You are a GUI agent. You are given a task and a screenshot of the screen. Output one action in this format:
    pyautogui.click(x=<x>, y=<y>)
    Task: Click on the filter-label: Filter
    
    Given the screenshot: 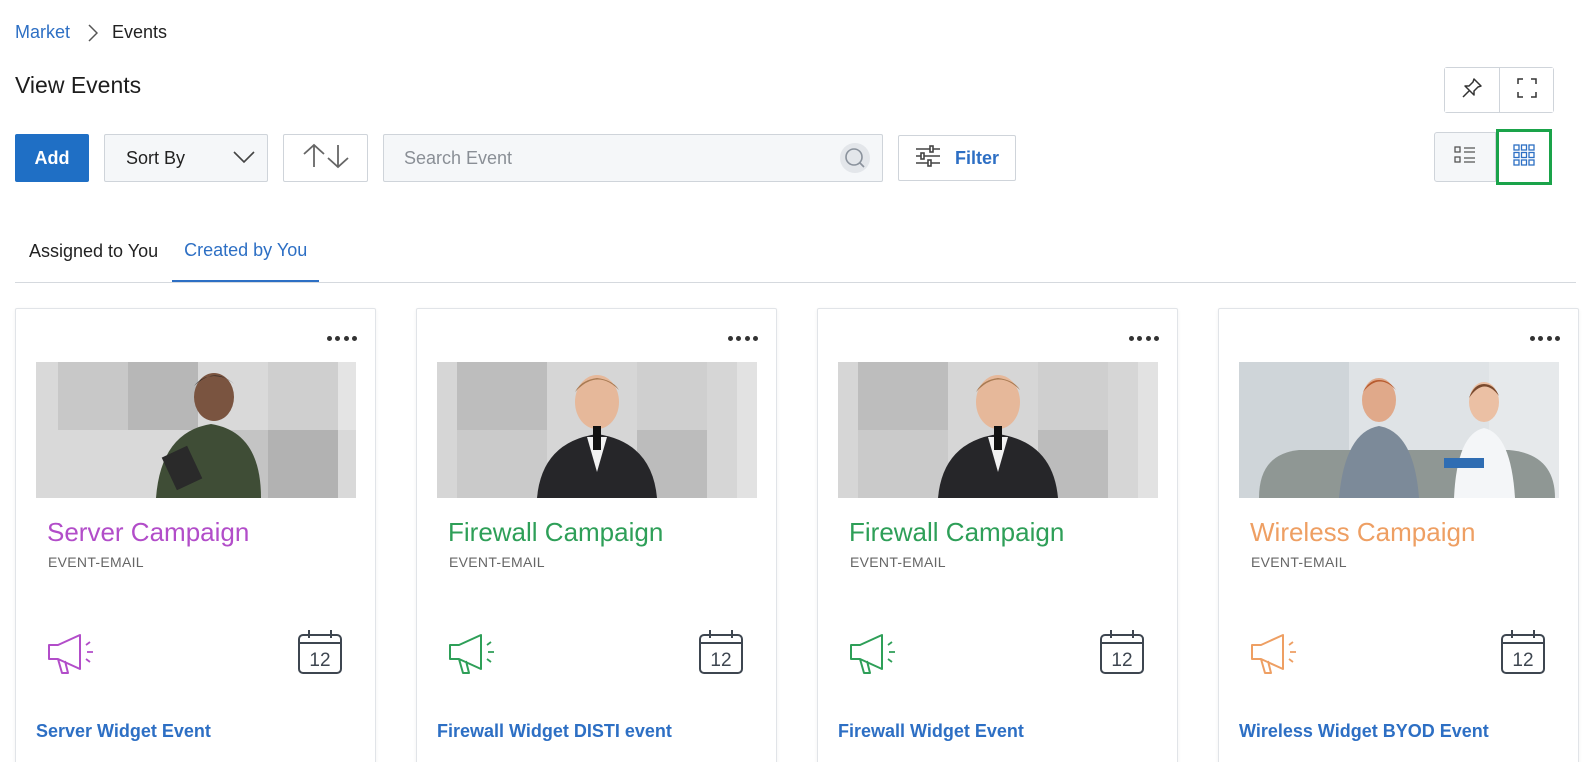 What is the action you would take?
    pyautogui.click(x=976, y=157)
    